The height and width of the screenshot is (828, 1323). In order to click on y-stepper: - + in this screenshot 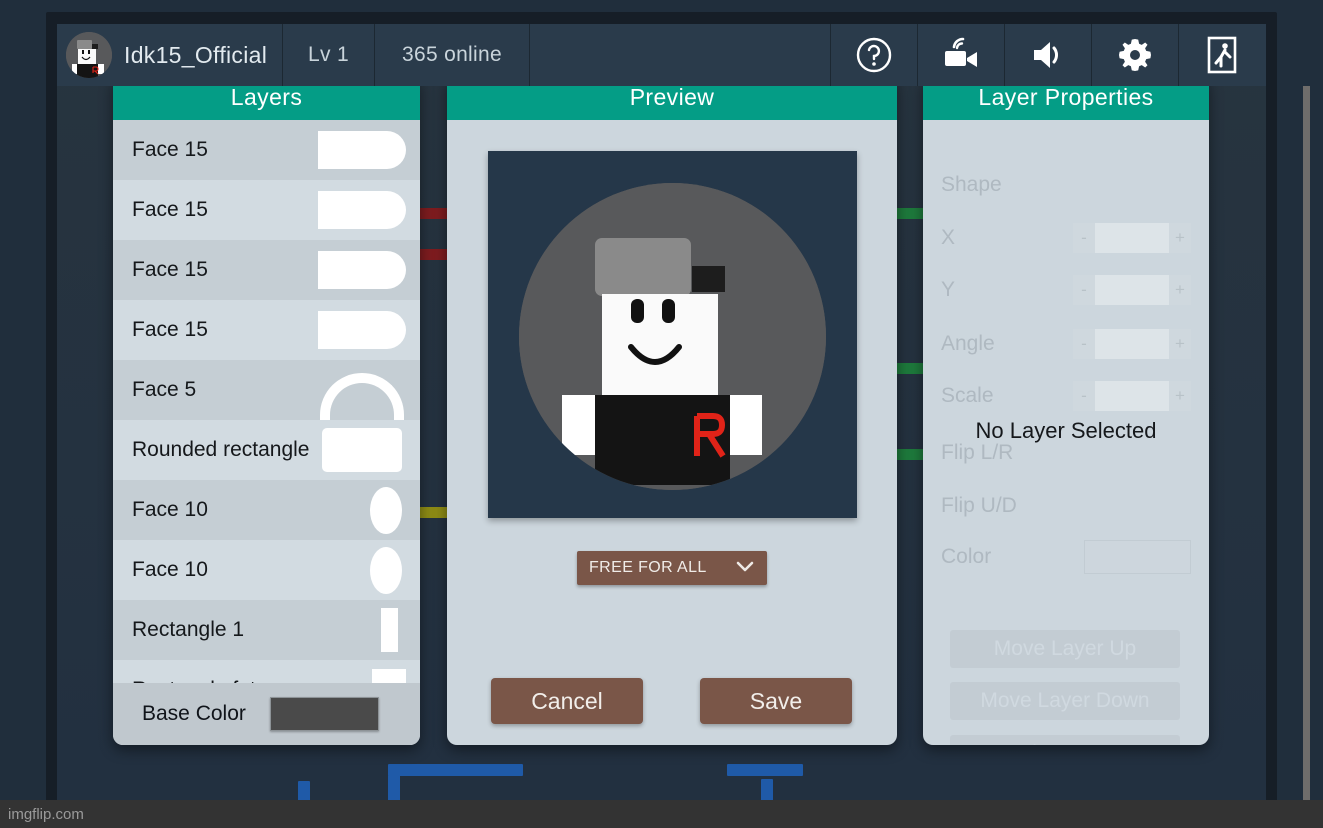, I will do `click(1132, 290)`.